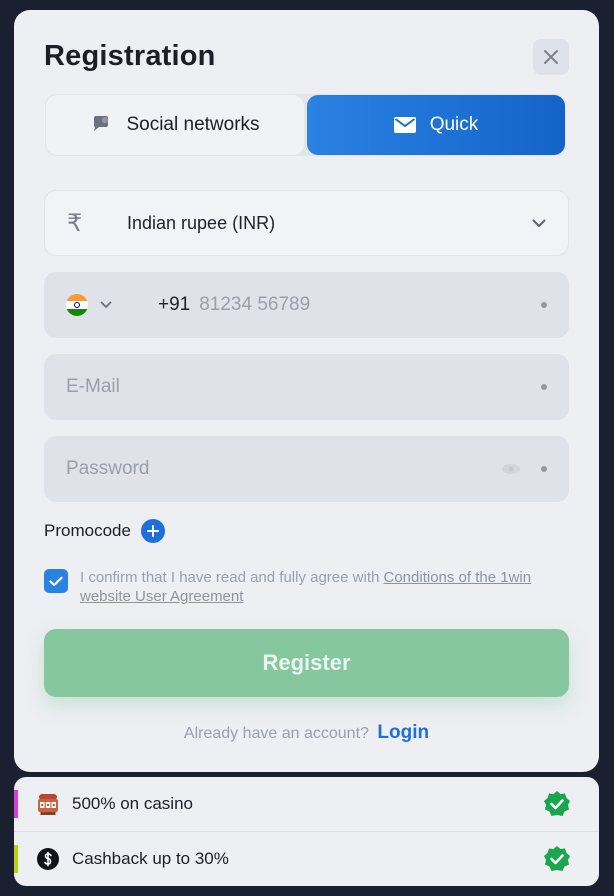 This screenshot has height=896, width=614. I want to click on phone-country-code: +91, so click(174, 304).